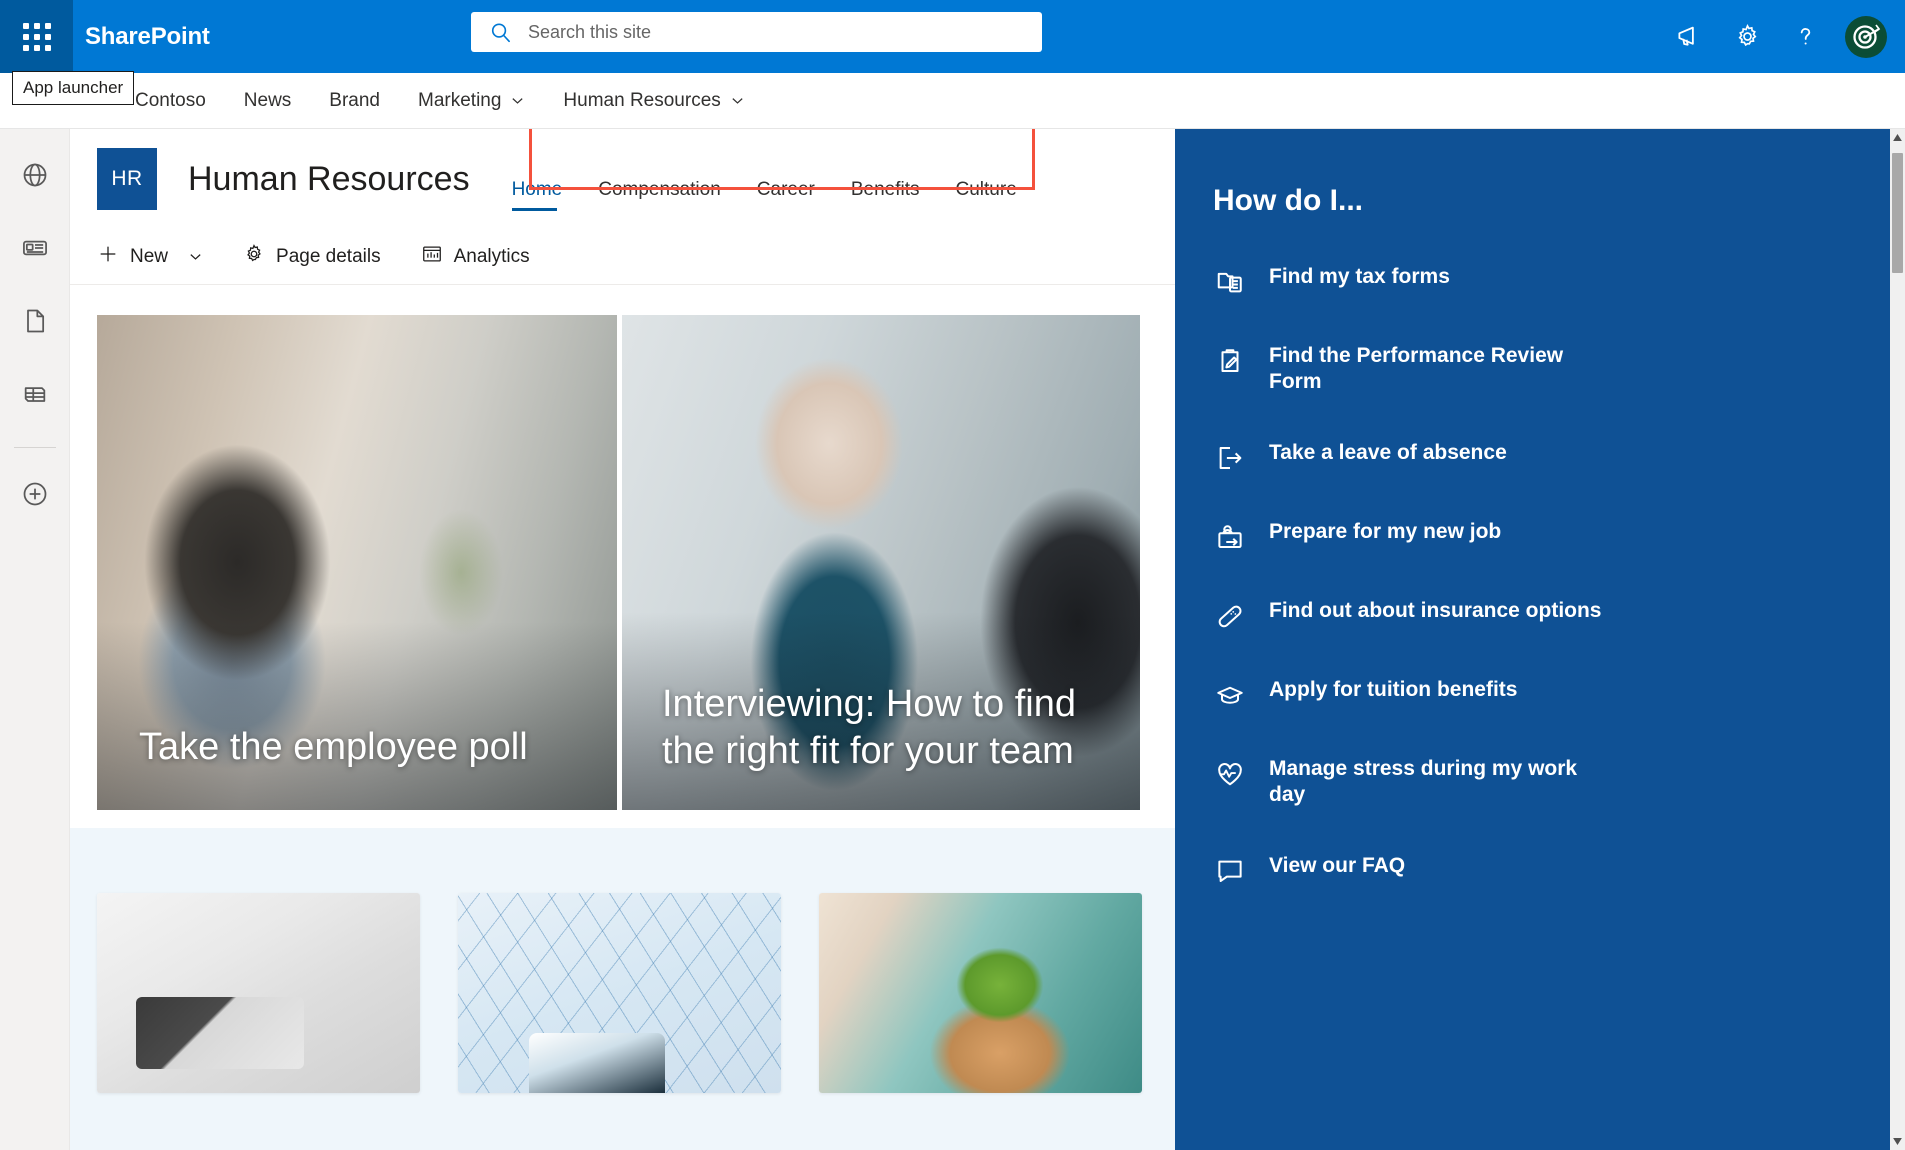 This screenshot has width=1905, height=1150. What do you see at coordinates (896, 194) in the screenshot?
I see `site-nav-item-benefits: Benefits` at bounding box center [896, 194].